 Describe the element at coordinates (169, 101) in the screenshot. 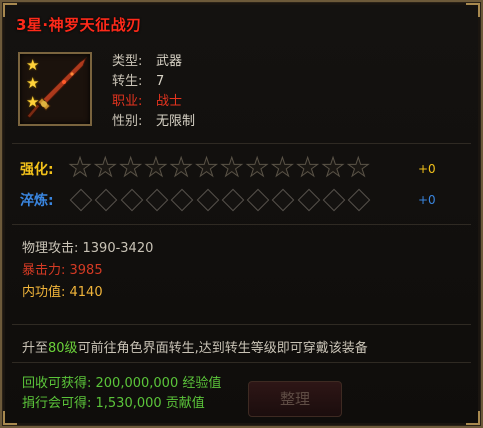

I see `class-value: 战士` at that location.